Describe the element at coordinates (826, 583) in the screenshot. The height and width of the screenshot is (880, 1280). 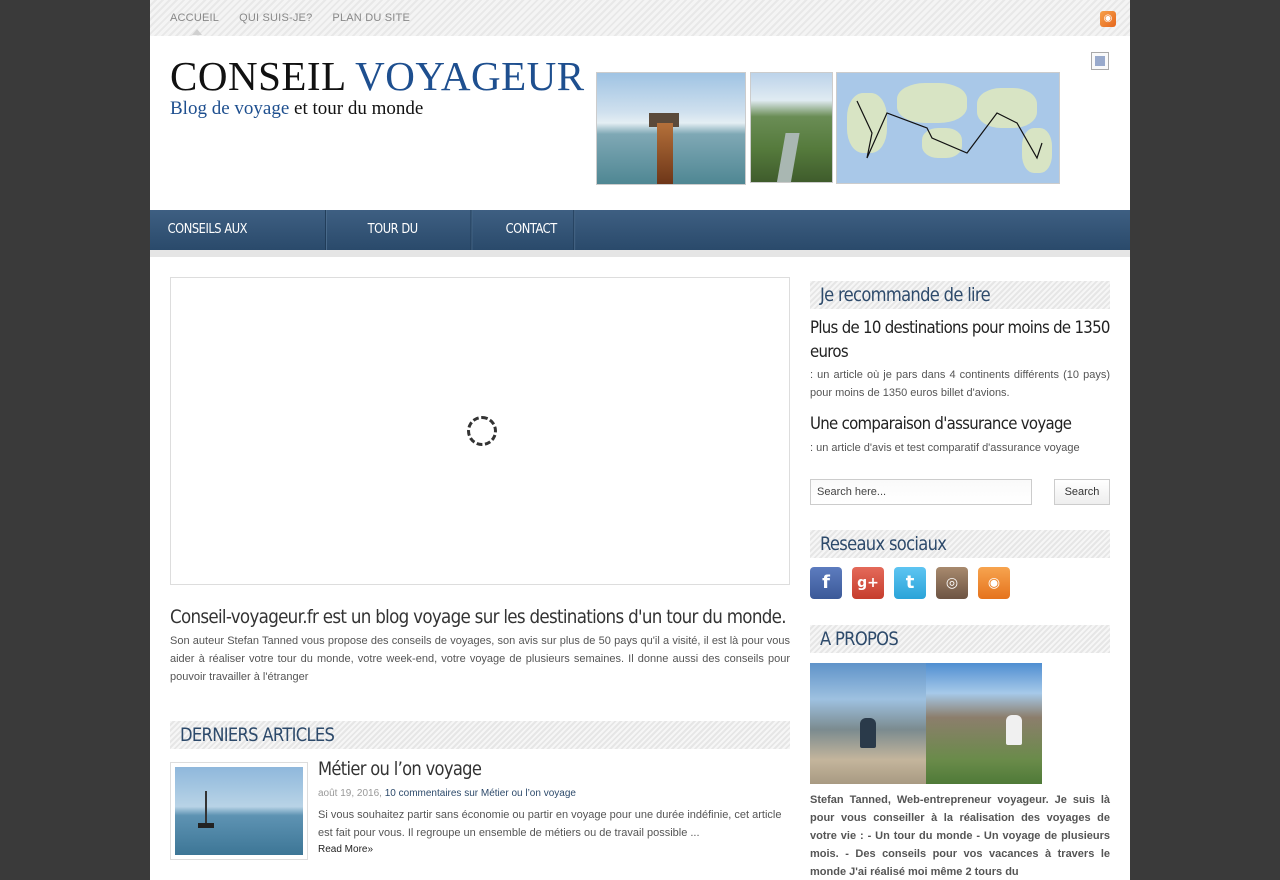
I see `facebook-icon: f` at that location.